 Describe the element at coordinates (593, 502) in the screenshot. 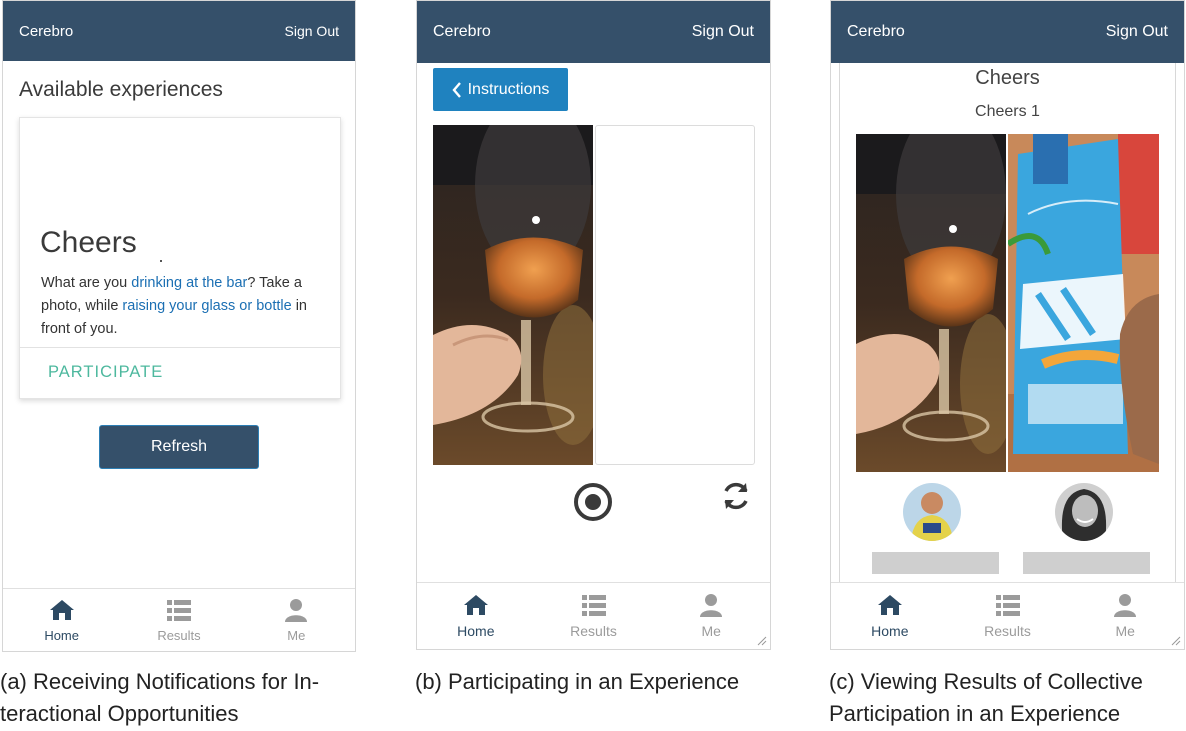

I see `capture-button-icon` at that location.